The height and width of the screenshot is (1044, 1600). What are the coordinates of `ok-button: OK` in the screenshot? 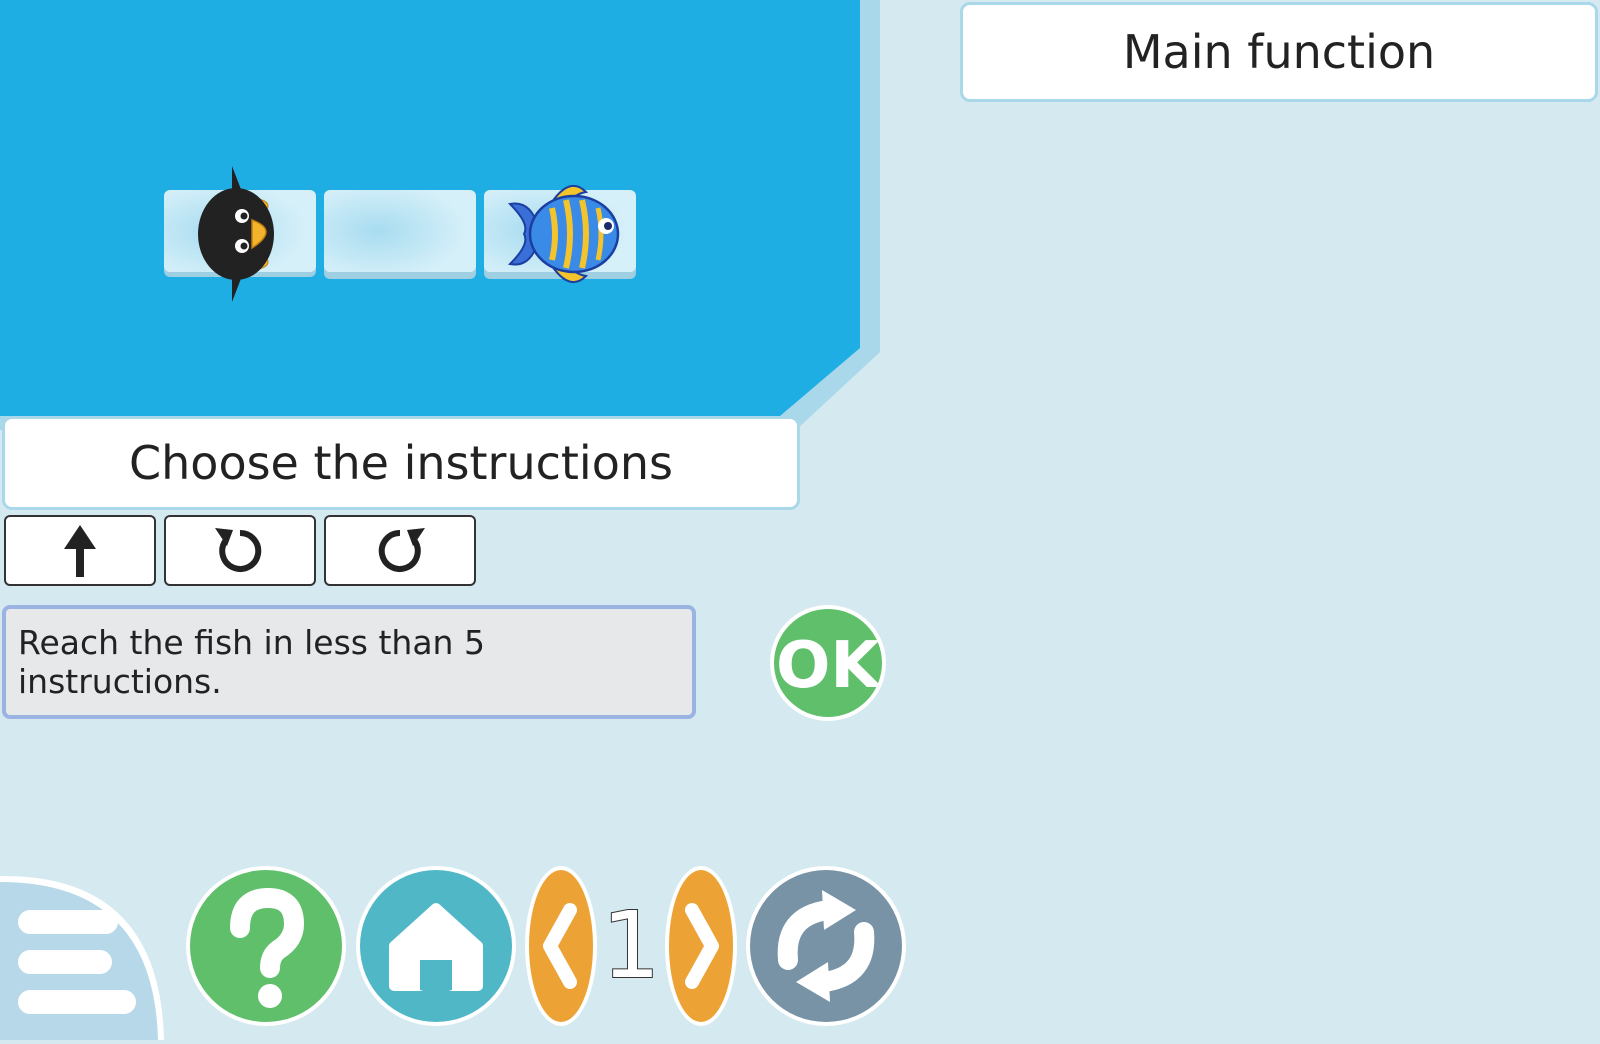 It's located at (828, 663).